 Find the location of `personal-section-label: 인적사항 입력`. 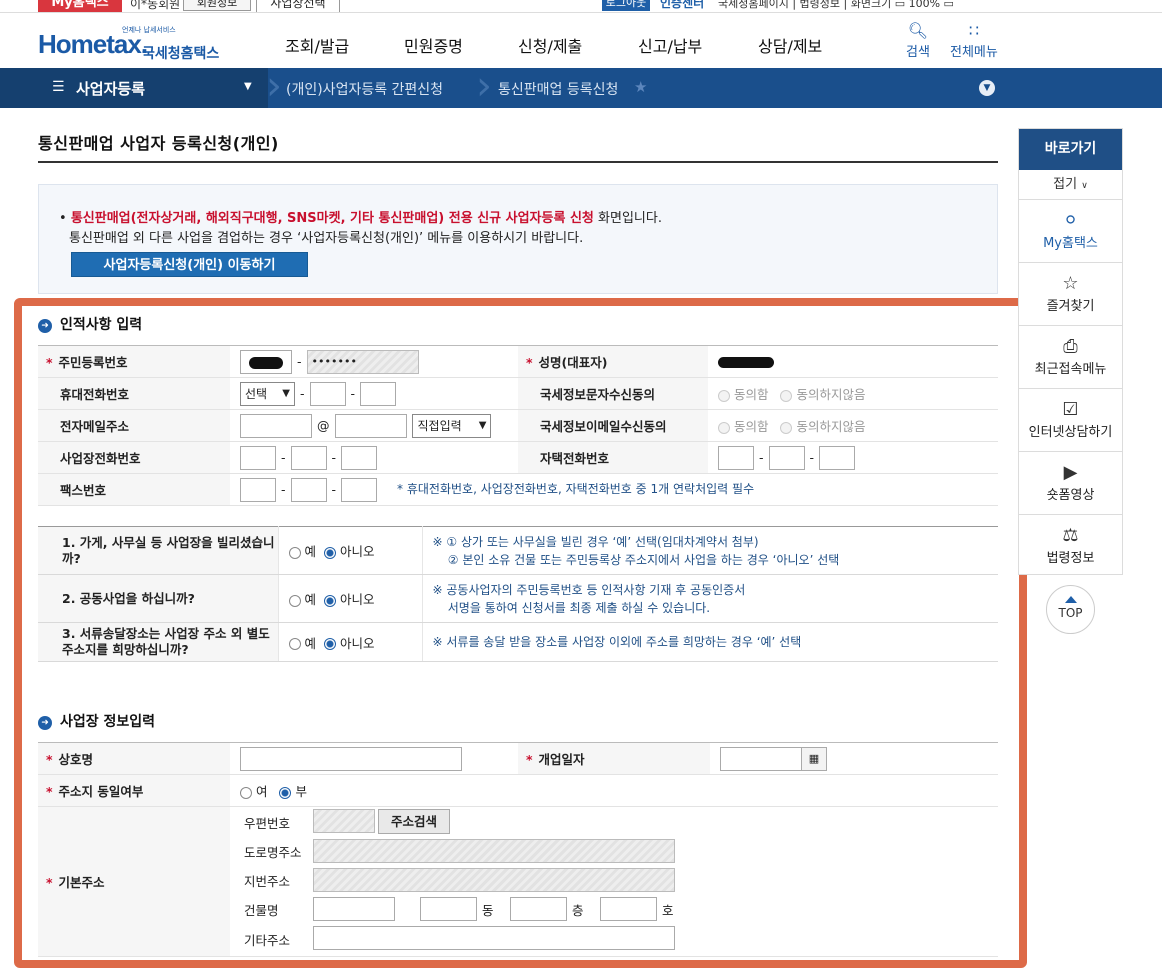

personal-section-label: 인적사항 입력 is located at coordinates (101, 325).